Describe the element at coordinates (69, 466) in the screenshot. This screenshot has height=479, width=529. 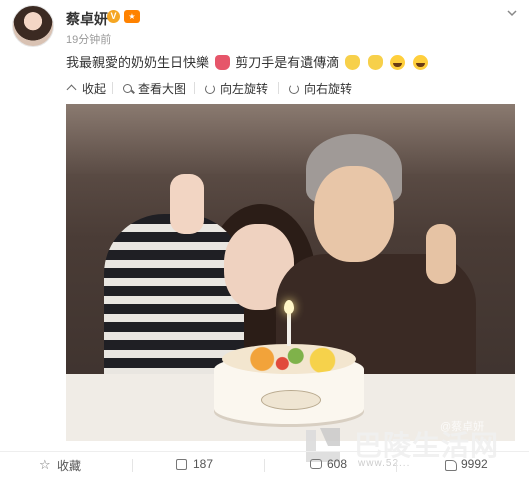
I see `favorite-label: 收藏` at that location.